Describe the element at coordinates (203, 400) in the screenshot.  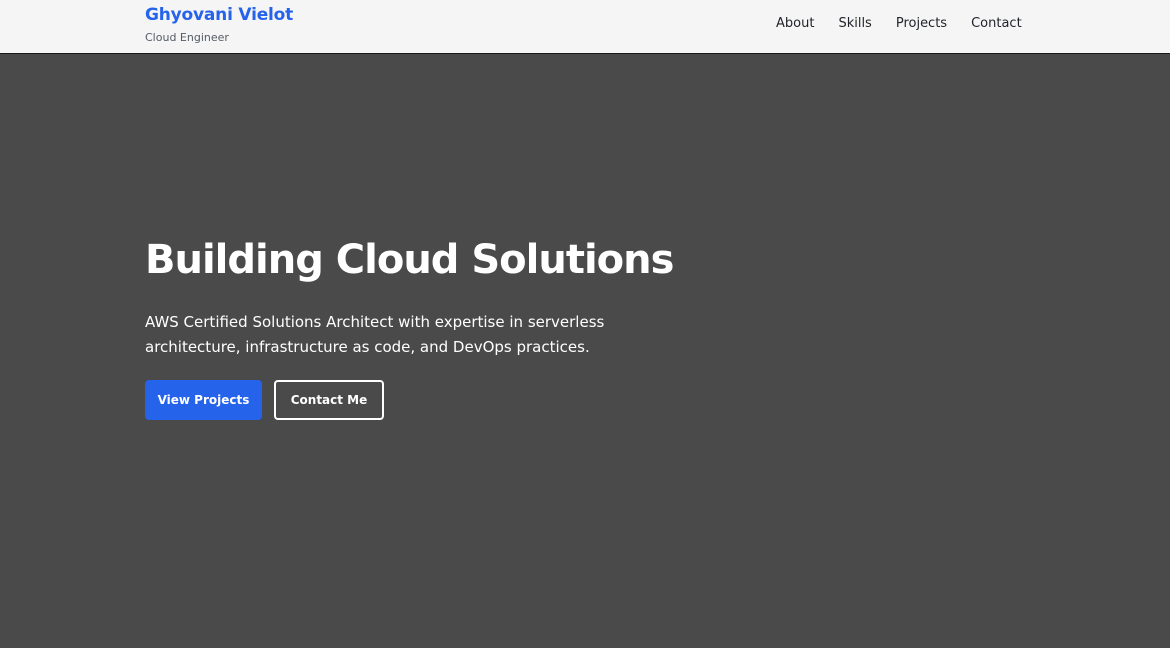
I see `view-projects-button: View Projects` at that location.